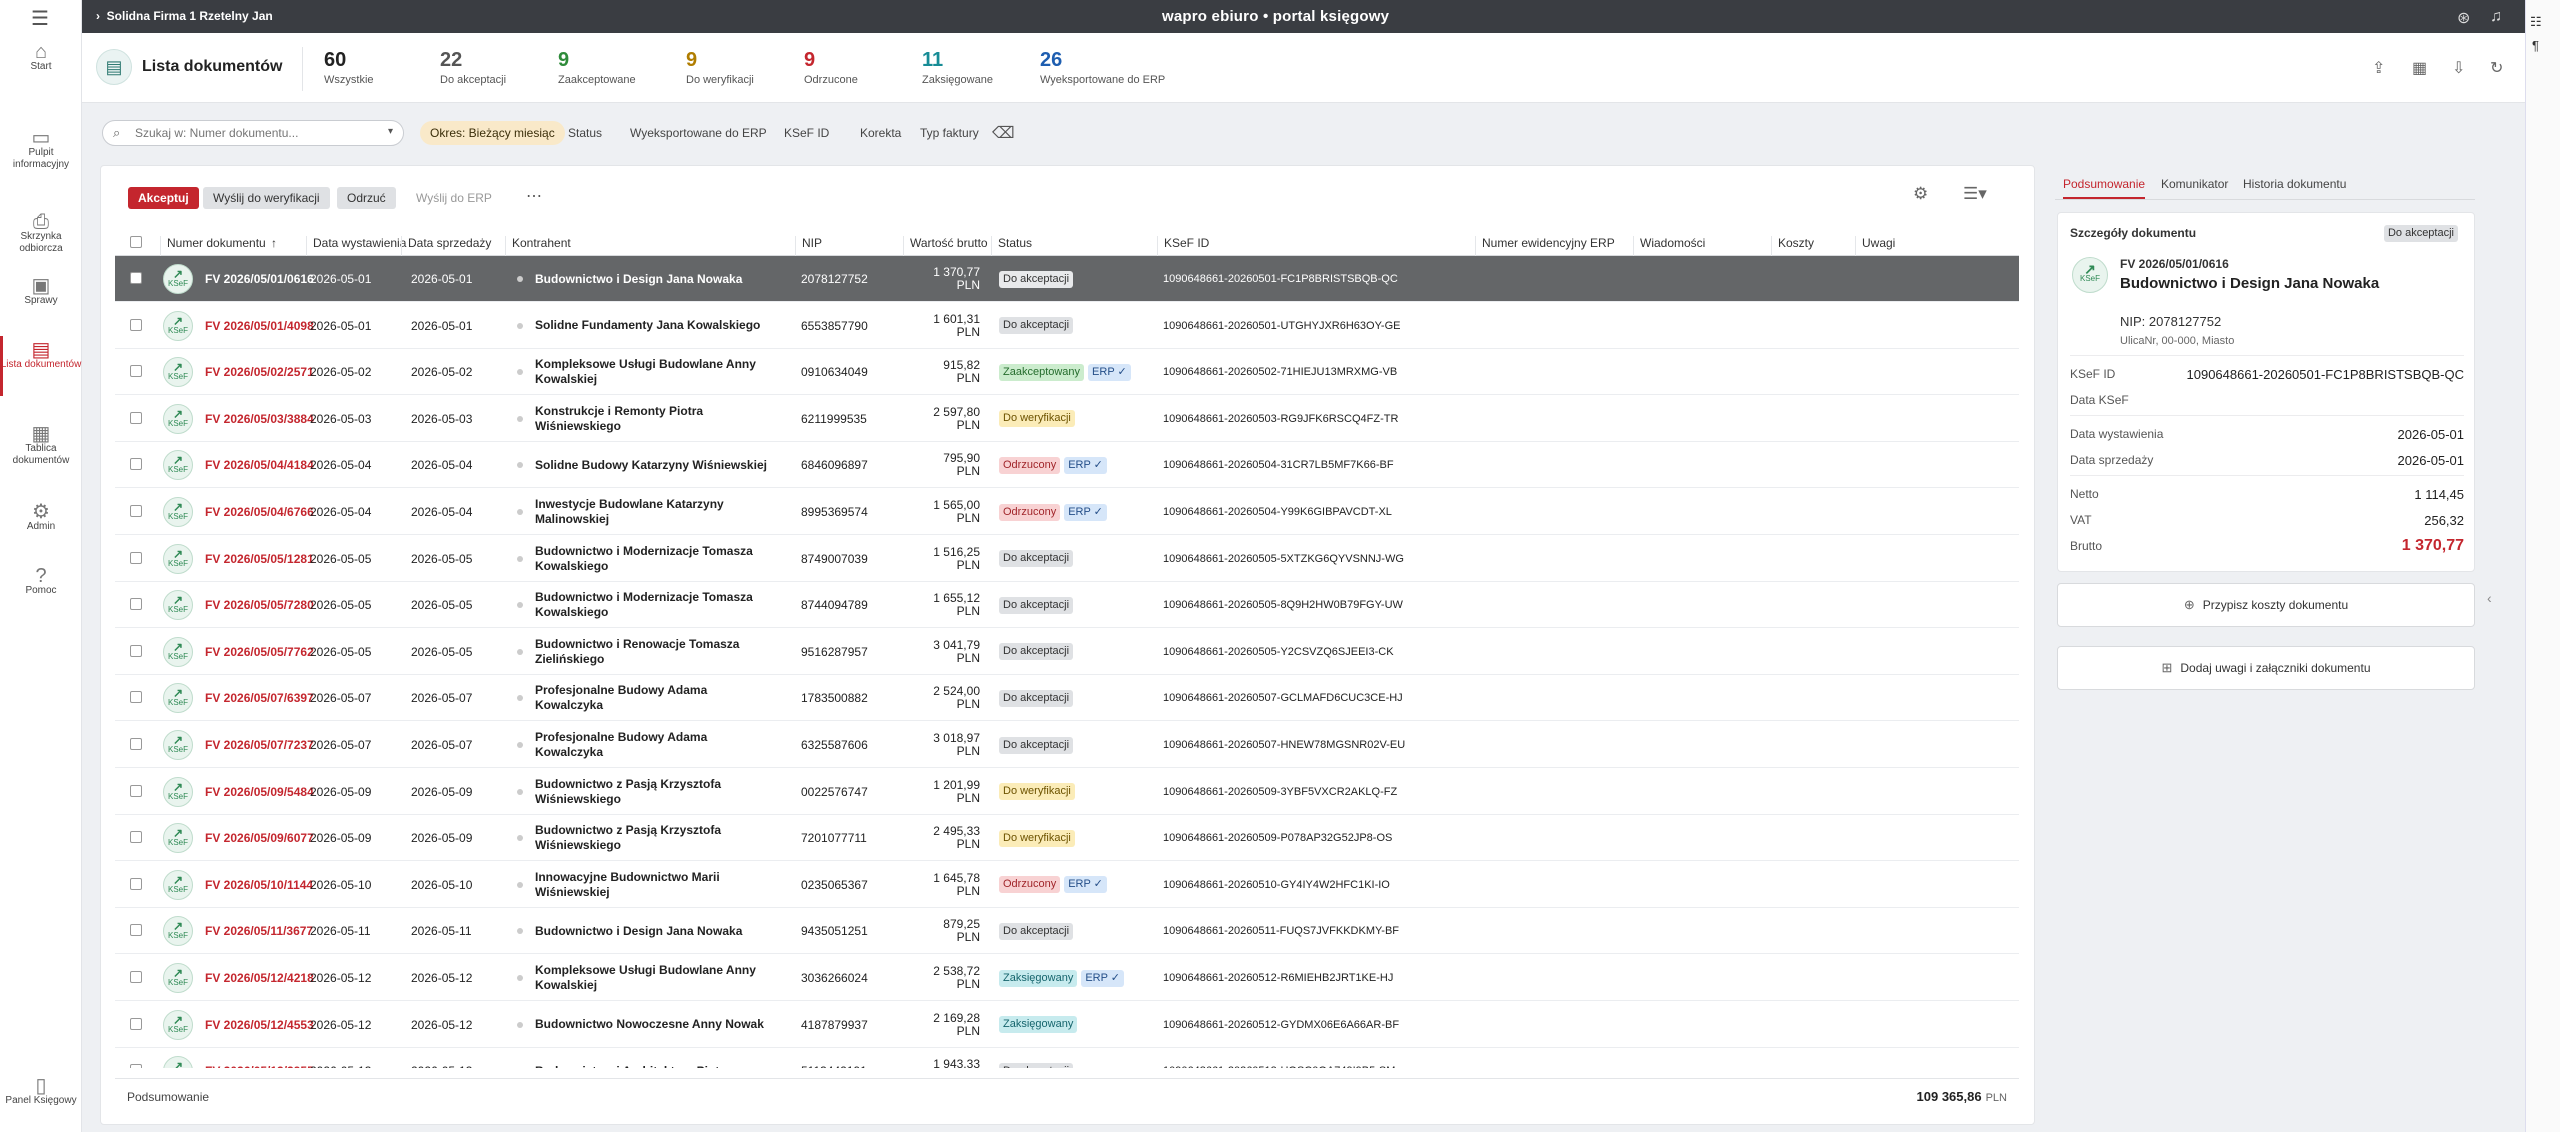  I want to click on stat-2: 9 Zaakceptowane, so click(597, 67).